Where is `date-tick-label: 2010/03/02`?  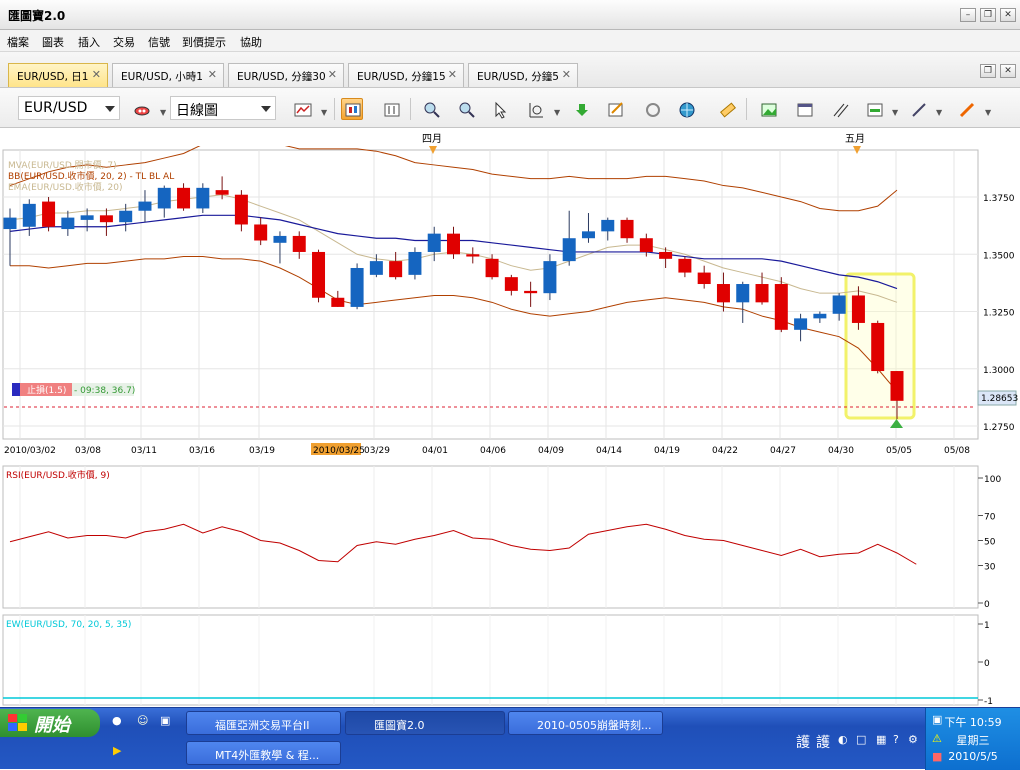
date-tick-label: 2010/03/02 is located at coordinates (30, 451).